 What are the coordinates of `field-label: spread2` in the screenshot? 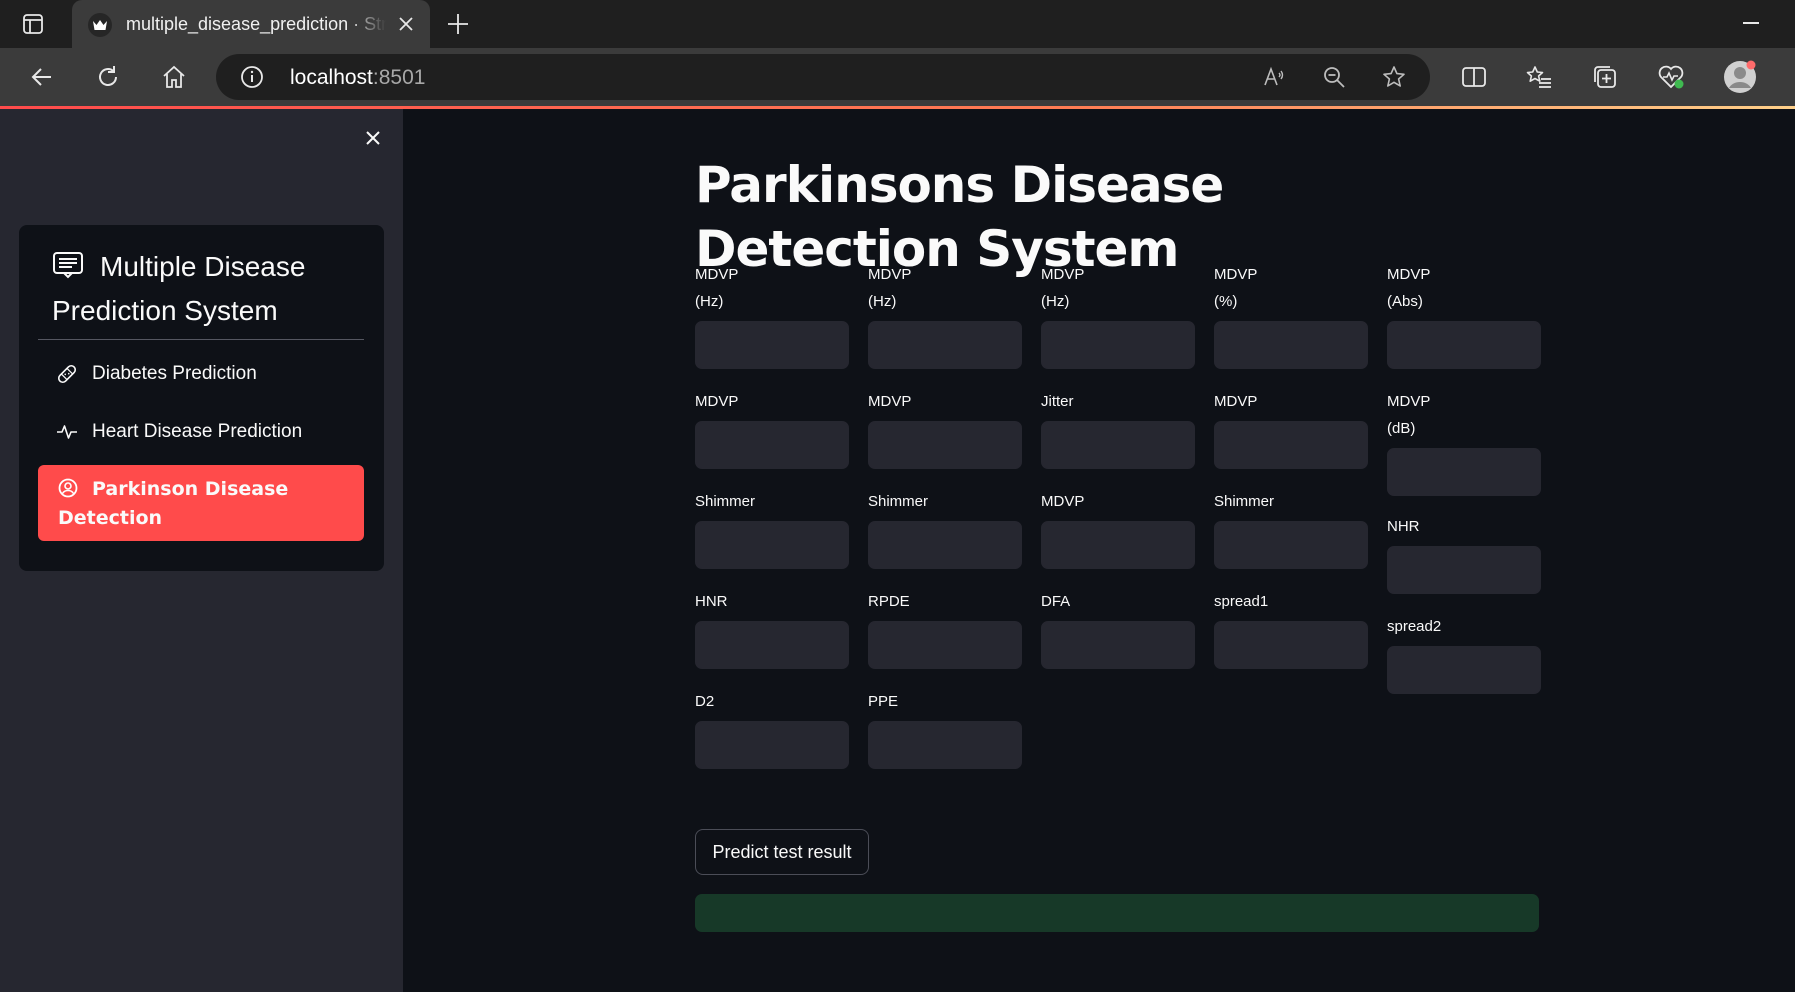 It's located at (1414, 626).